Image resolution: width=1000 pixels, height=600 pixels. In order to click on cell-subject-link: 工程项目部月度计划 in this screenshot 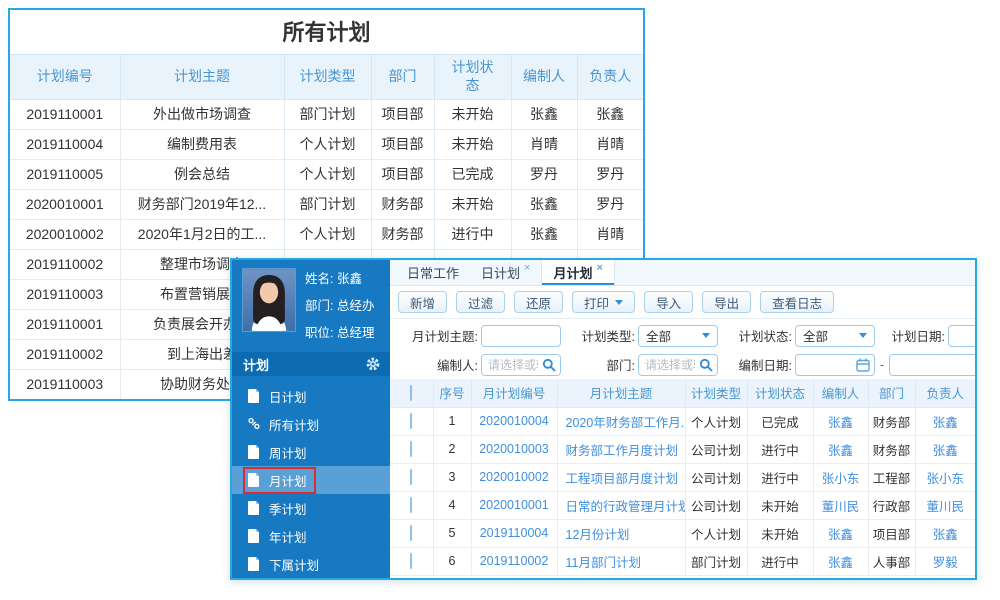, I will do `click(621, 477)`.